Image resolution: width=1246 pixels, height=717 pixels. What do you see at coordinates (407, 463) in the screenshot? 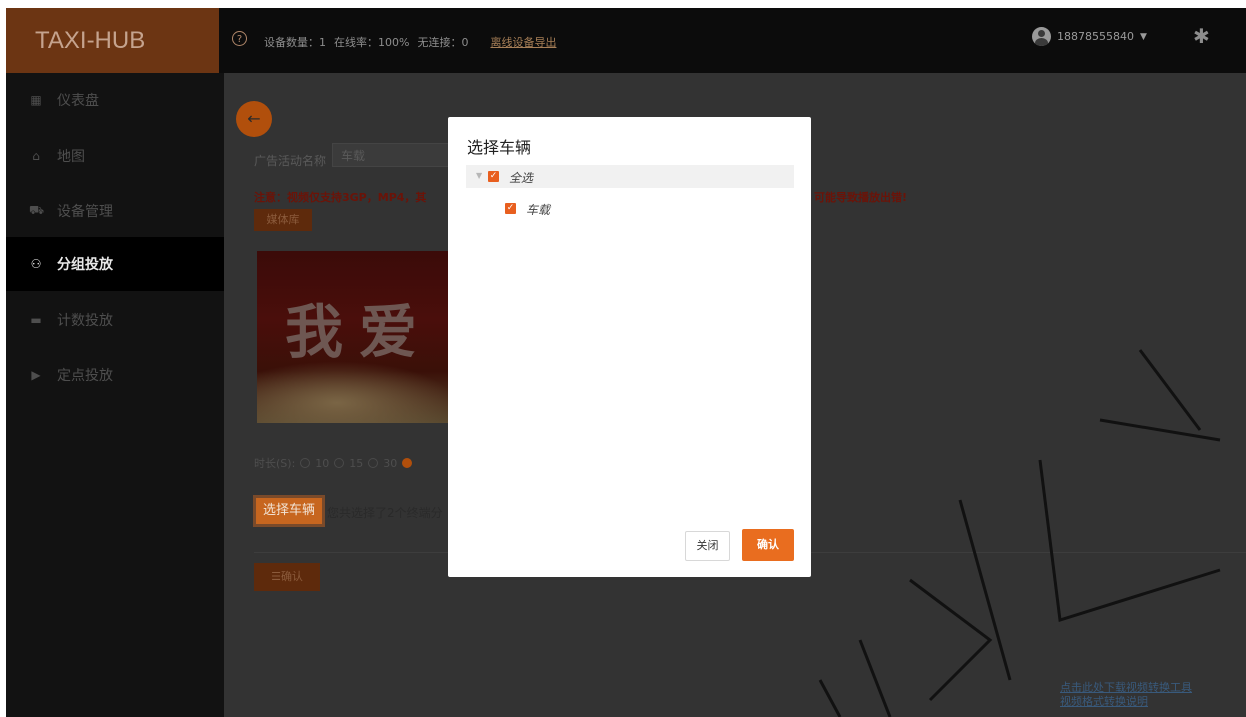
I see `duration-radio-selected` at bounding box center [407, 463].